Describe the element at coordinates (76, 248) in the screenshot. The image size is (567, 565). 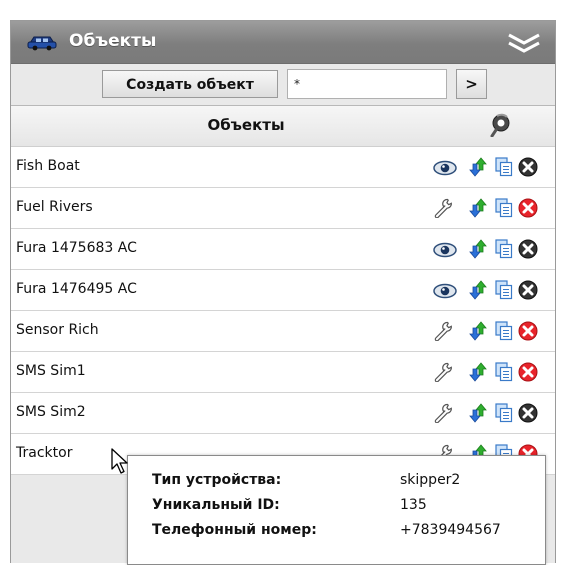
I see `object-name: Fura 1475683 AC` at that location.